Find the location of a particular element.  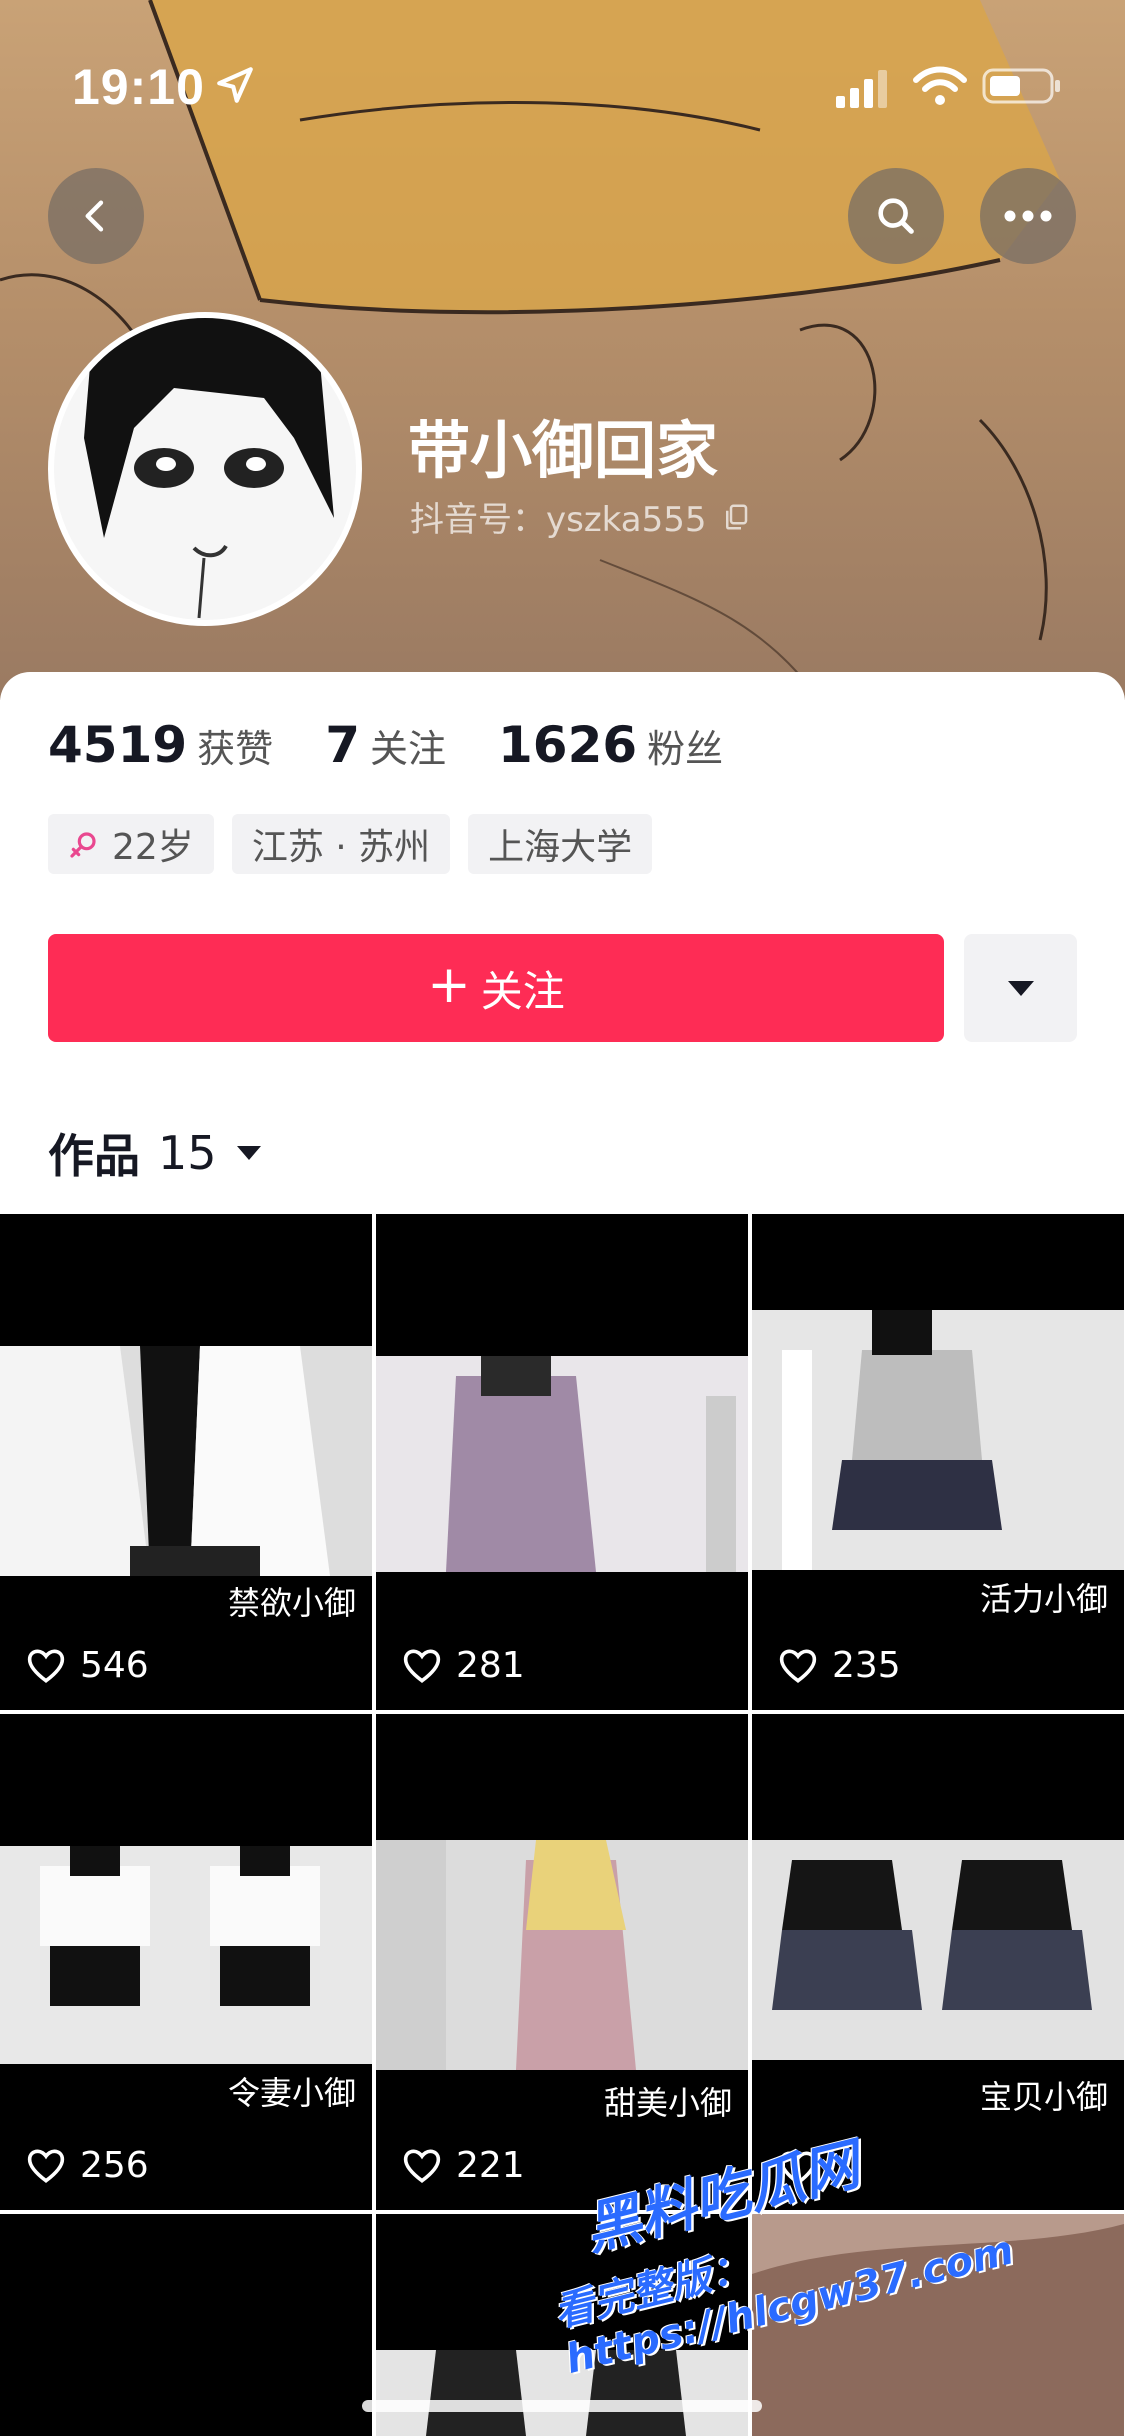

video-tile: 活力小御 235 is located at coordinates (938, 1462).